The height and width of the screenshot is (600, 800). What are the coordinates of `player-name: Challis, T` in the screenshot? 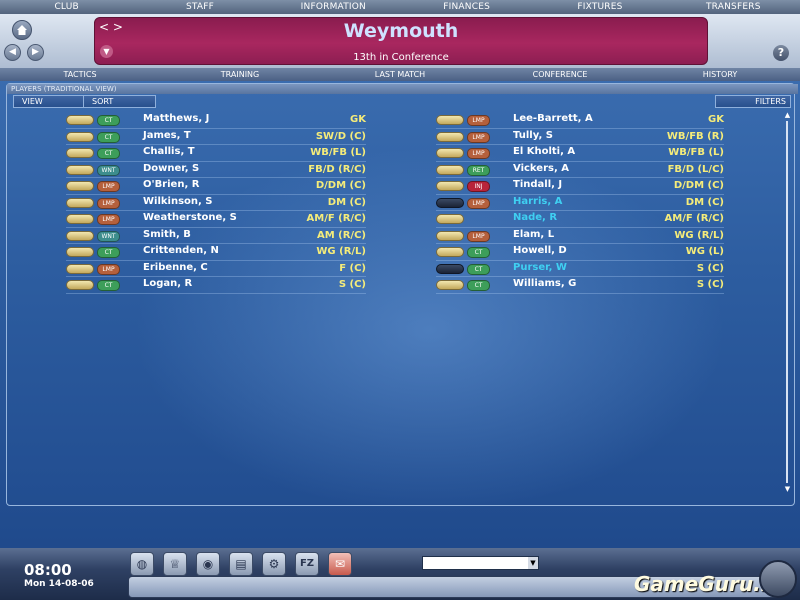 It's located at (169, 151).